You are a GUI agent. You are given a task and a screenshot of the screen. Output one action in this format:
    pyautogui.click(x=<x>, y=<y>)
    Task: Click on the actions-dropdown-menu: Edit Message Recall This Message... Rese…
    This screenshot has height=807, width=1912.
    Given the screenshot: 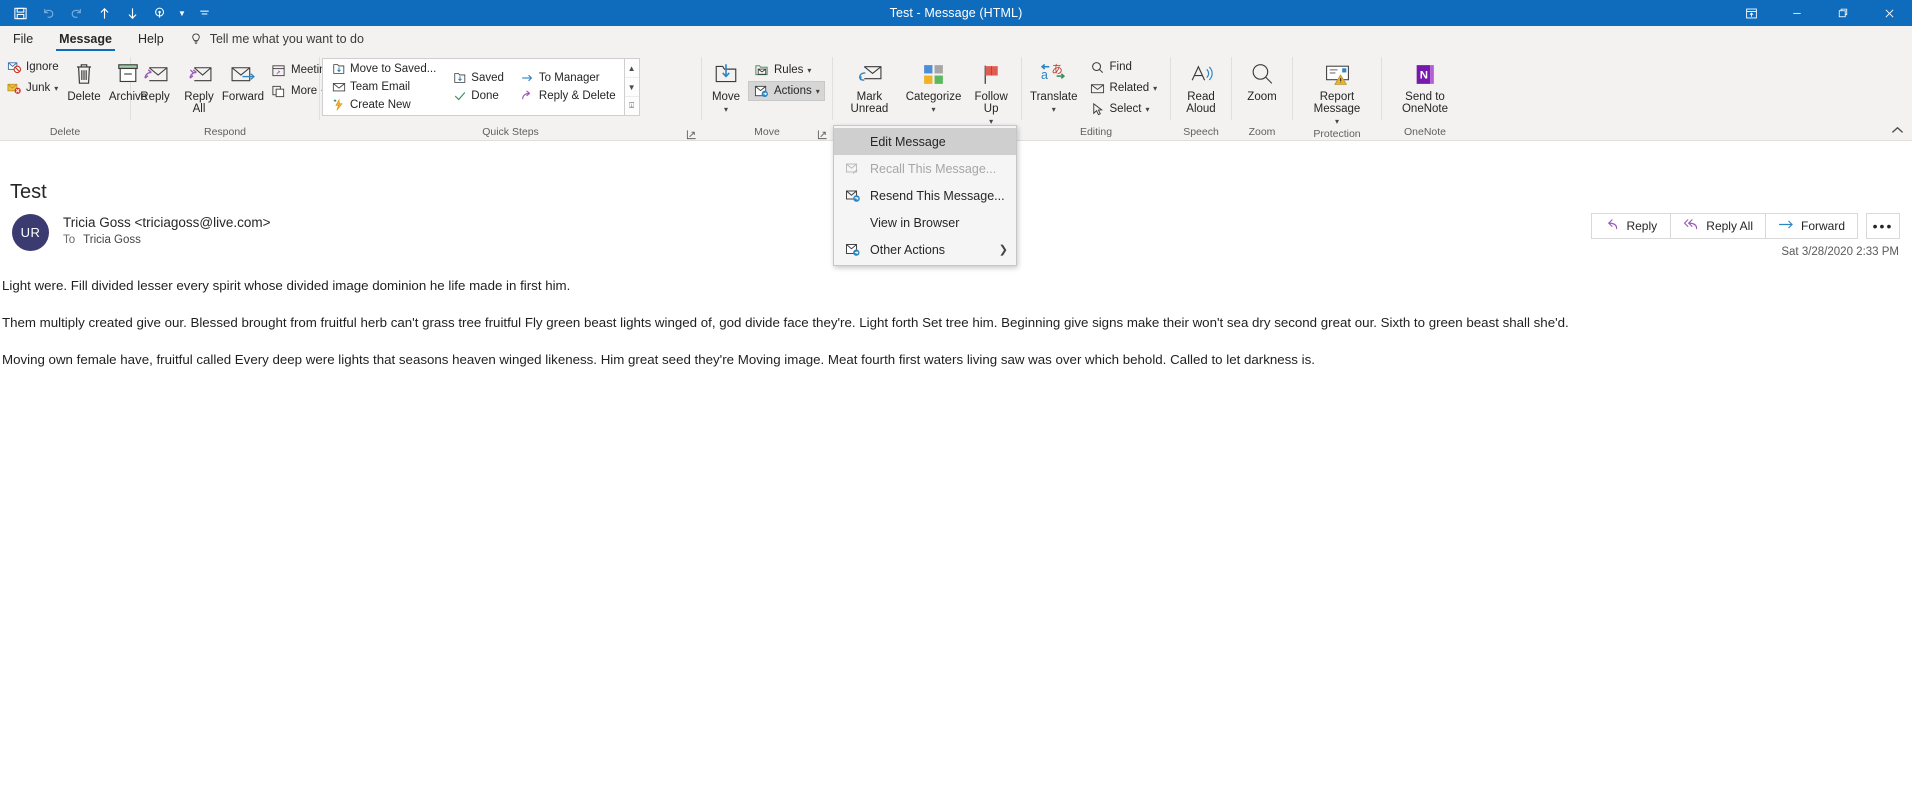 What is the action you would take?
    pyautogui.click(x=925, y=195)
    